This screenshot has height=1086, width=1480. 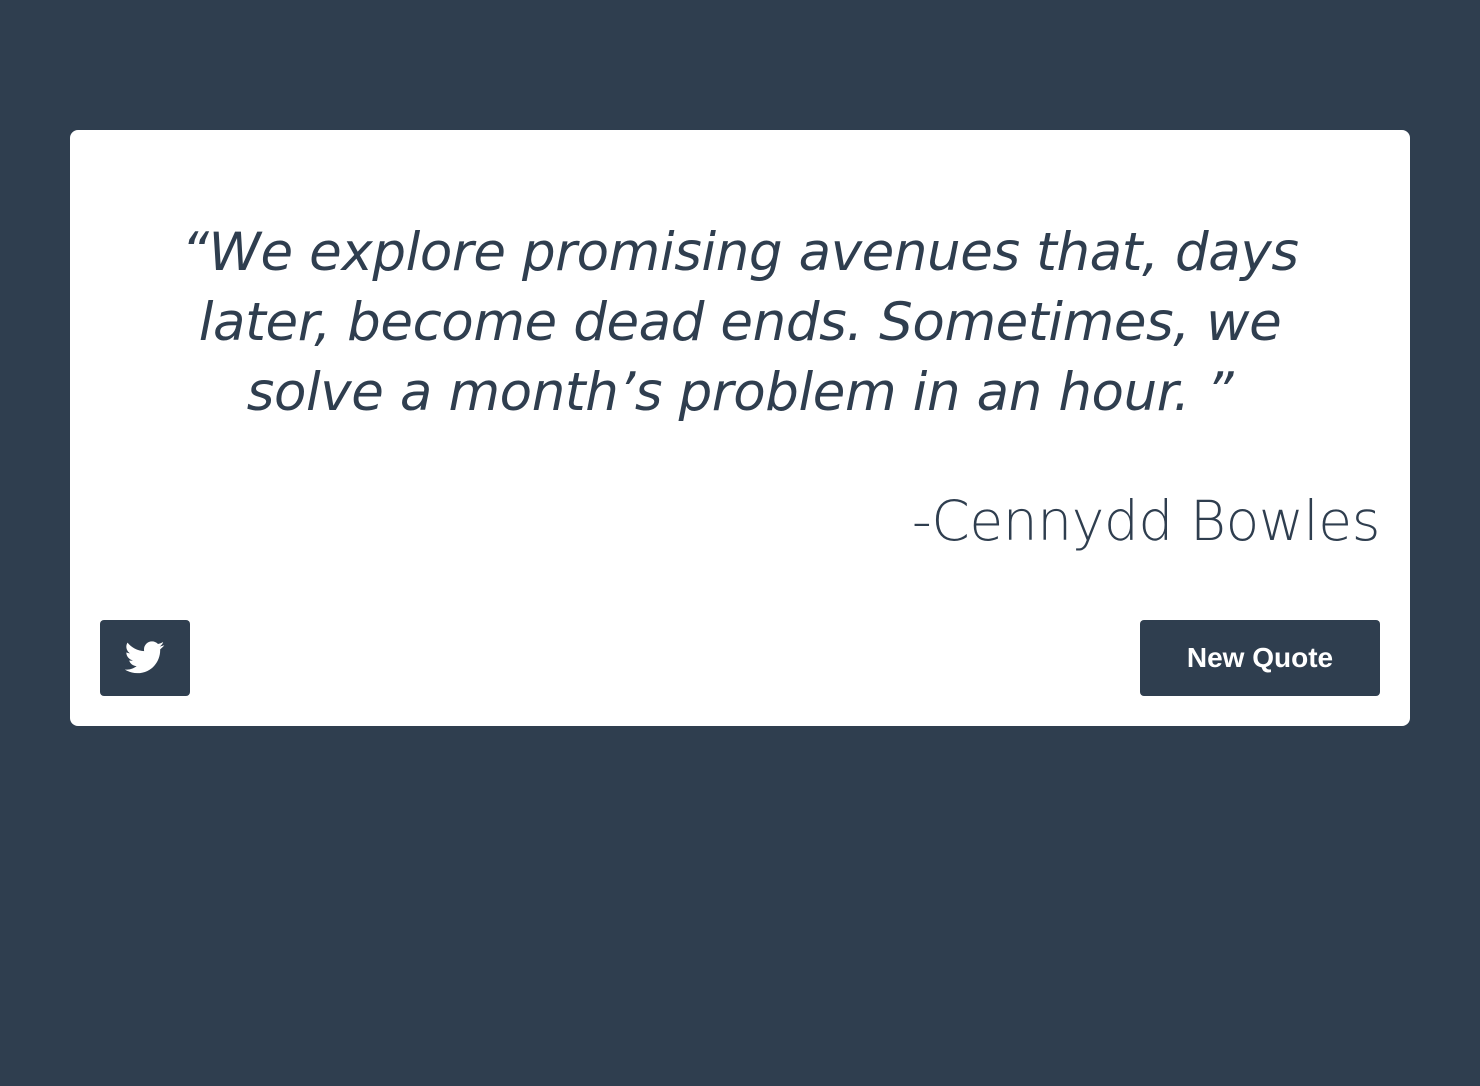 I want to click on new-quote-button: New Quote, so click(x=1260, y=658).